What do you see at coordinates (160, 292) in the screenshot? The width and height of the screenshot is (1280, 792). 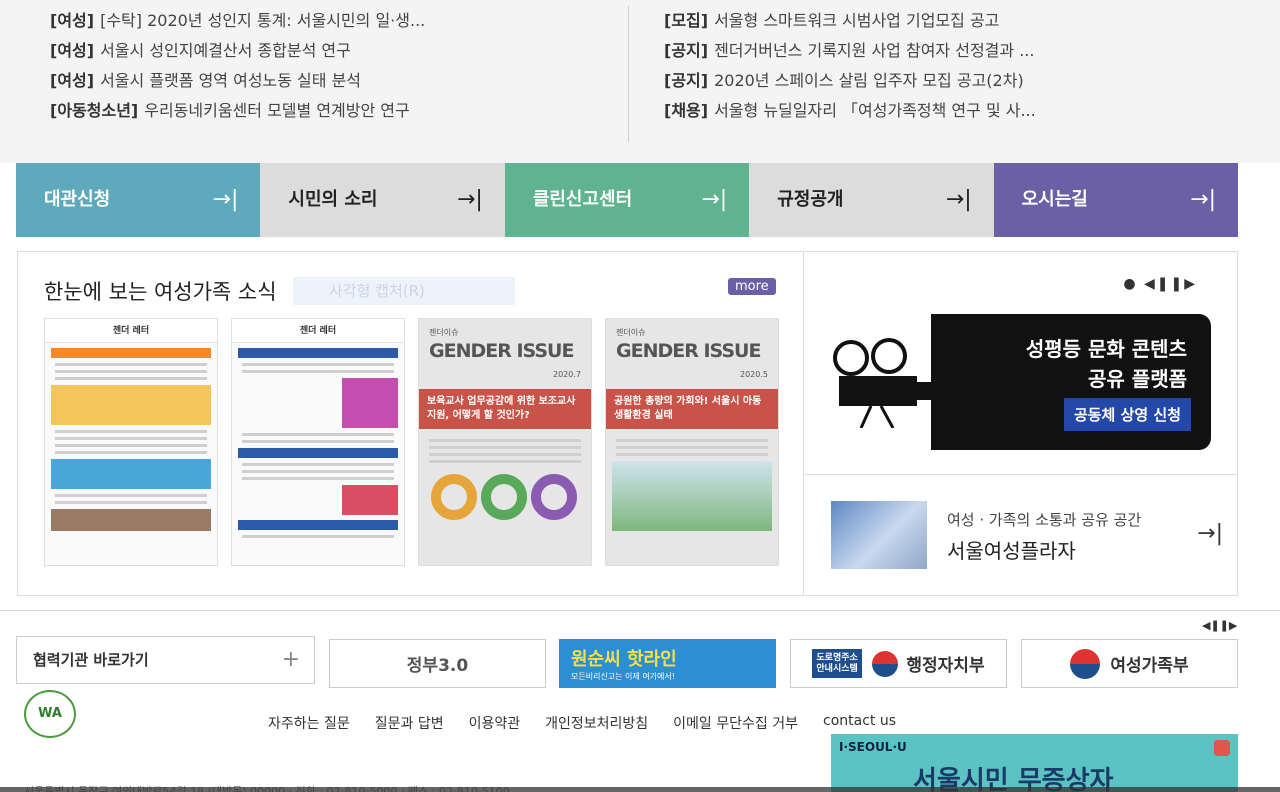 I see `panel-title: 한눈에 보는 여성가족 소식` at bounding box center [160, 292].